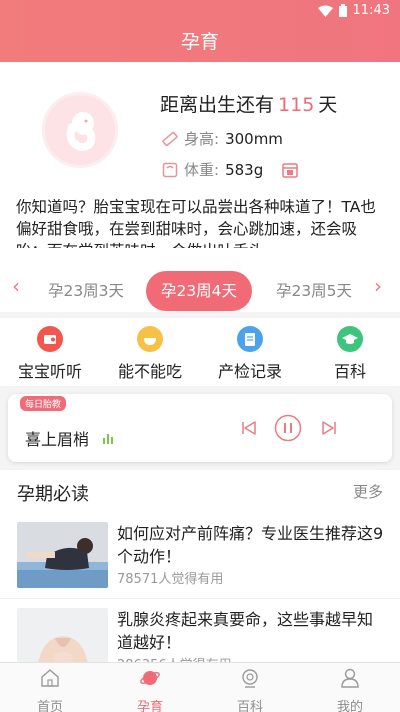 Image resolution: width=400 pixels, height=712 pixels. What do you see at coordinates (50, 354) in the screenshot?
I see `feature-baby-listen: 宝宝听听` at bounding box center [50, 354].